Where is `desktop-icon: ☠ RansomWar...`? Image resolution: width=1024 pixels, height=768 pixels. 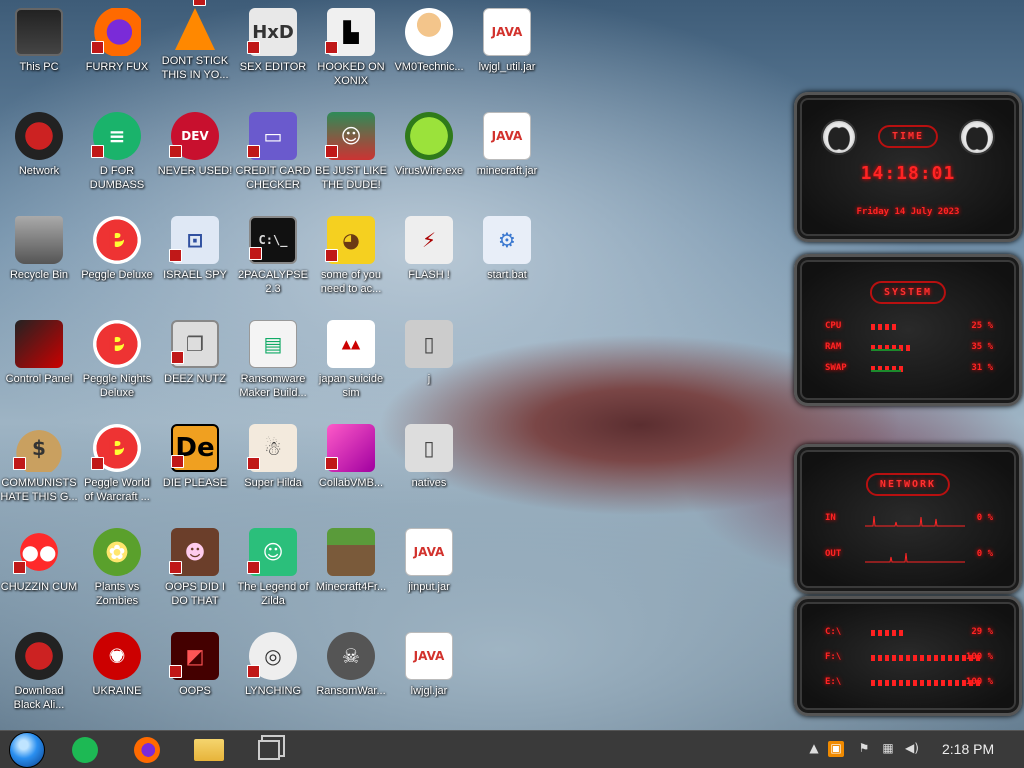 desktop-icon: ☠ RansomWar... is located at coordinates (351, 676).